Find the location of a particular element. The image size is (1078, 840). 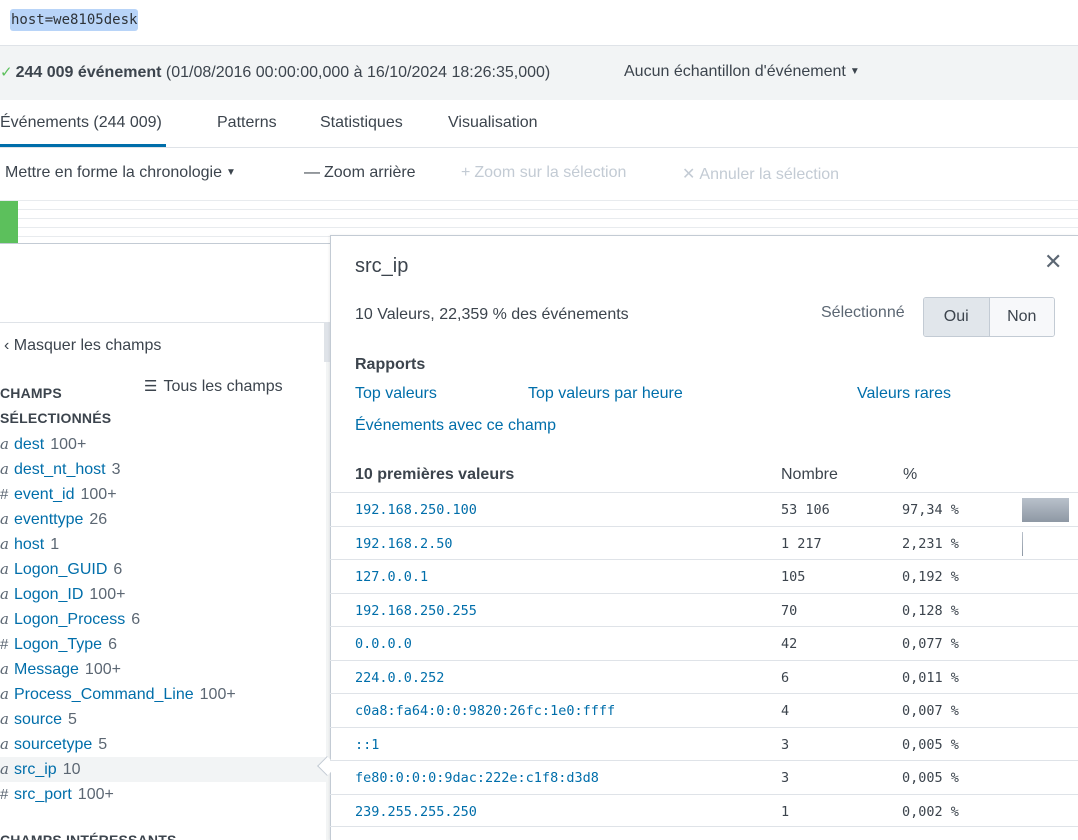

sidebar-field-logon-id: a Logon_ID 100+ is located at coordinates (163, 594).